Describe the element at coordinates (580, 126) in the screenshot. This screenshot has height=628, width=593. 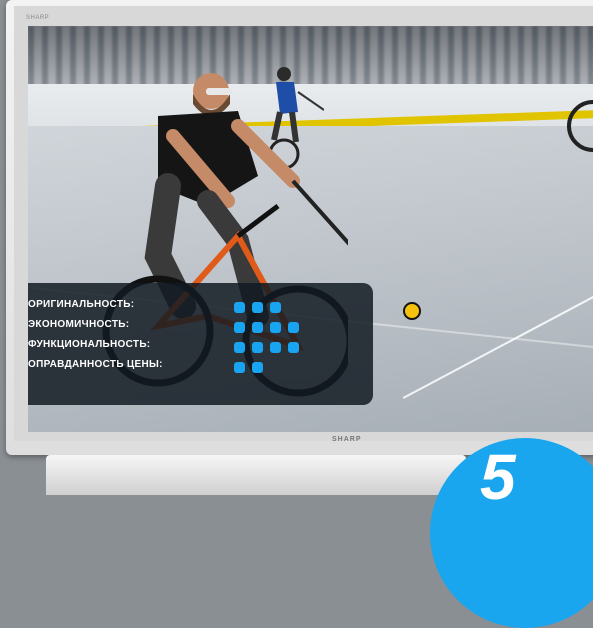
I see `right-rider-wheel` at that location.